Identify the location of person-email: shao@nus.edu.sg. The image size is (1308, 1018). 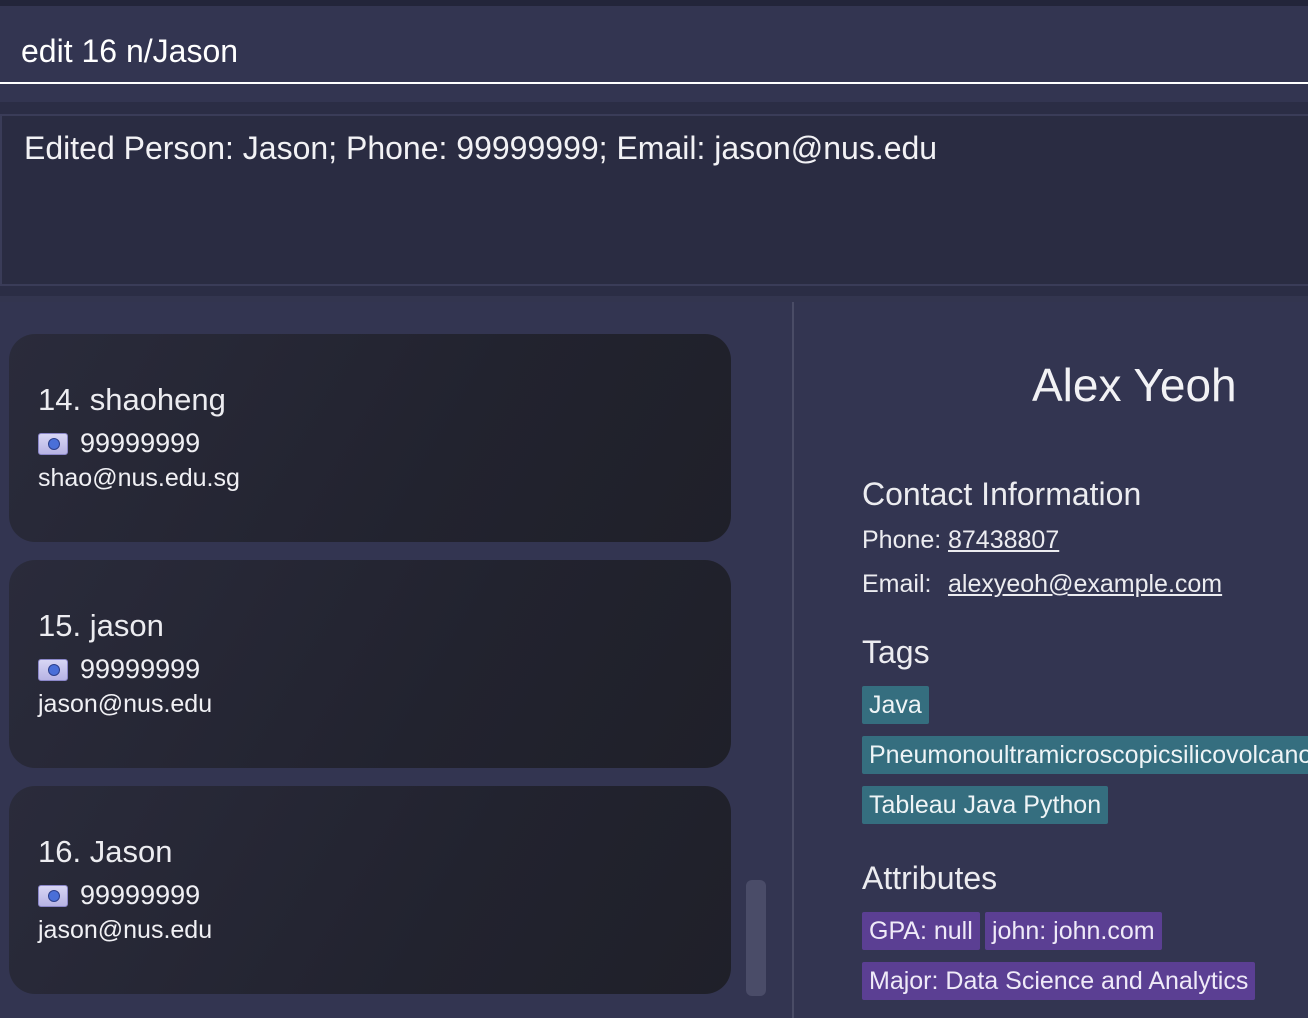
(139, 478).